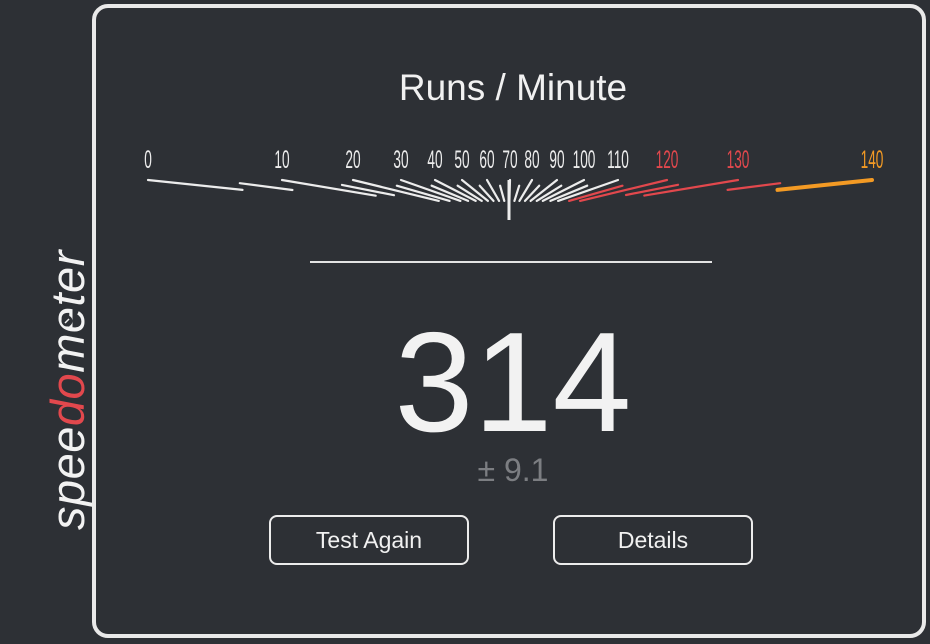 The image size is (930, 644). Describe the element at coordinates (513, 470) in the screenshot. I see `score-error: ± 9.1` at that location.